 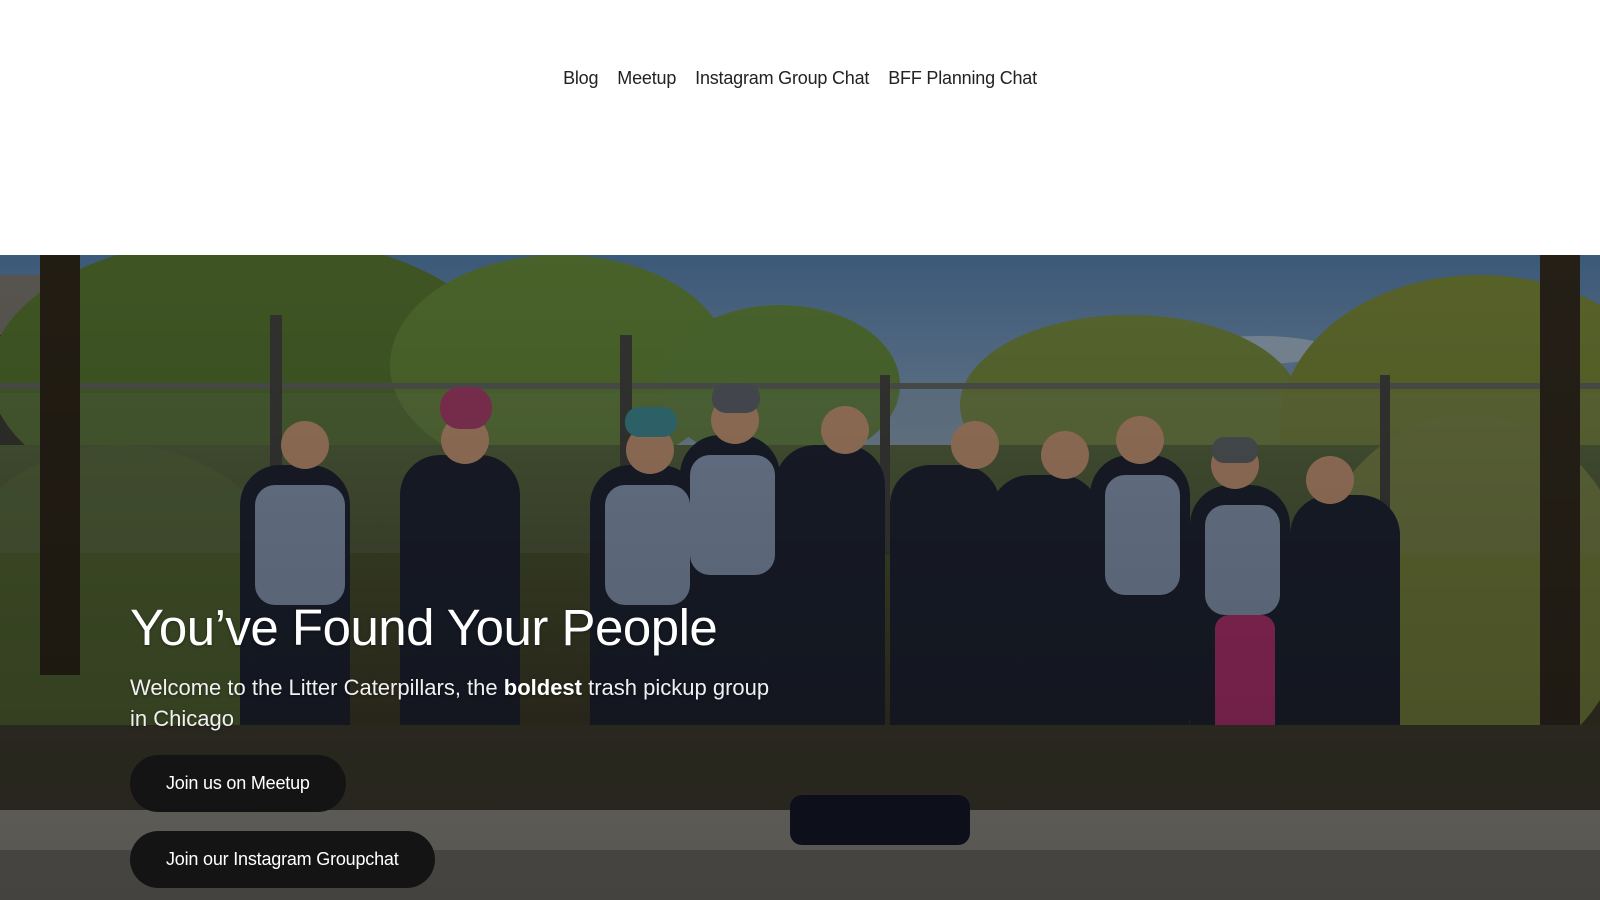 What do you see at coordinates (282, 860) in the screenshot?
I see `join-instagram-groupchat-button: Join our Instagram Groupchat` at bounding box center [282, 860].